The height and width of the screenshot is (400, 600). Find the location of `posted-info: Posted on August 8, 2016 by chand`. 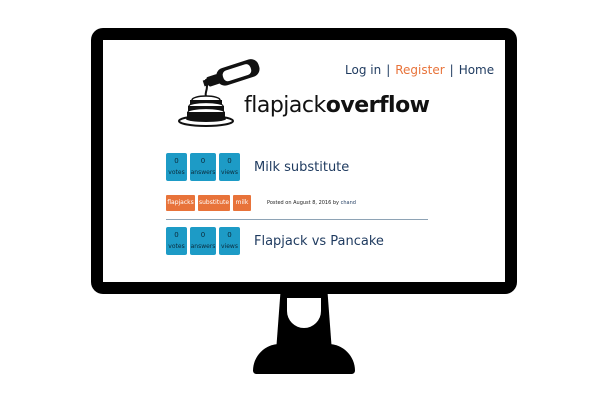

posted-info: Posted on August 8, 2016 by chand is located at coordinates (311, 203).